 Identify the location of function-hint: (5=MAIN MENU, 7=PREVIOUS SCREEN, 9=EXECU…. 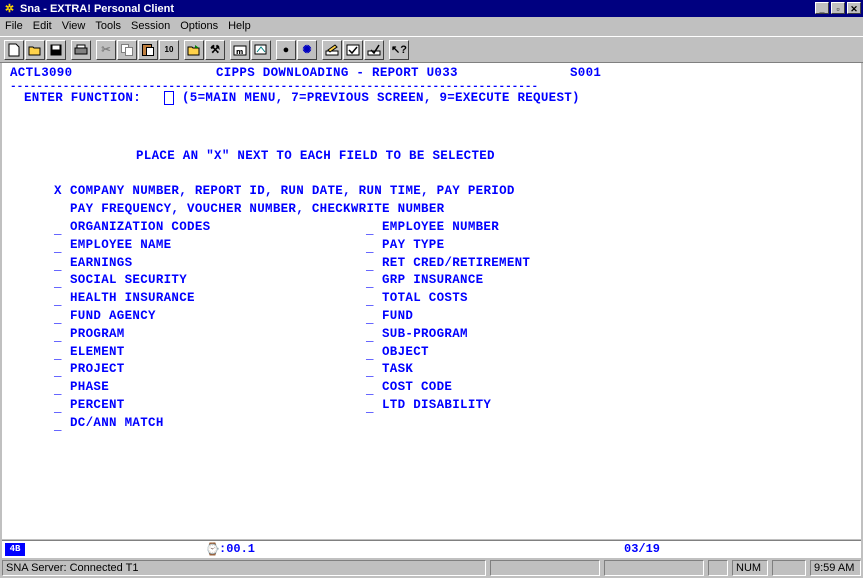
(381, 98).